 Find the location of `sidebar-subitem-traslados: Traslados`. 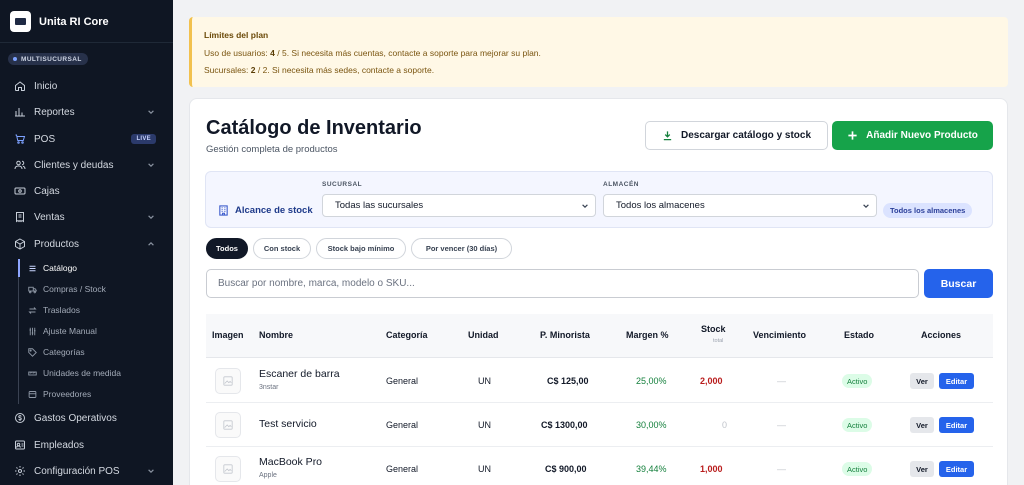

sidebar-subitem-traslados: Traslados is located at coordinates (94, 310).